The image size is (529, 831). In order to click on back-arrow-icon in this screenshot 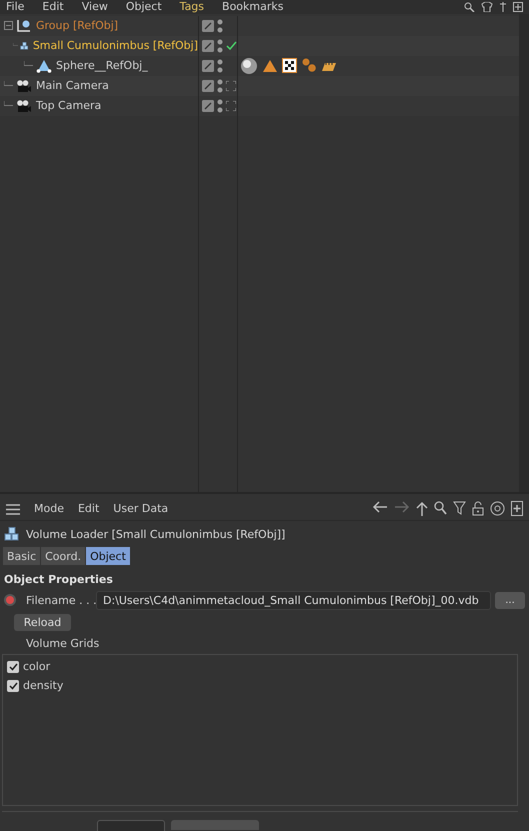, I will do `click(380, 507)`.